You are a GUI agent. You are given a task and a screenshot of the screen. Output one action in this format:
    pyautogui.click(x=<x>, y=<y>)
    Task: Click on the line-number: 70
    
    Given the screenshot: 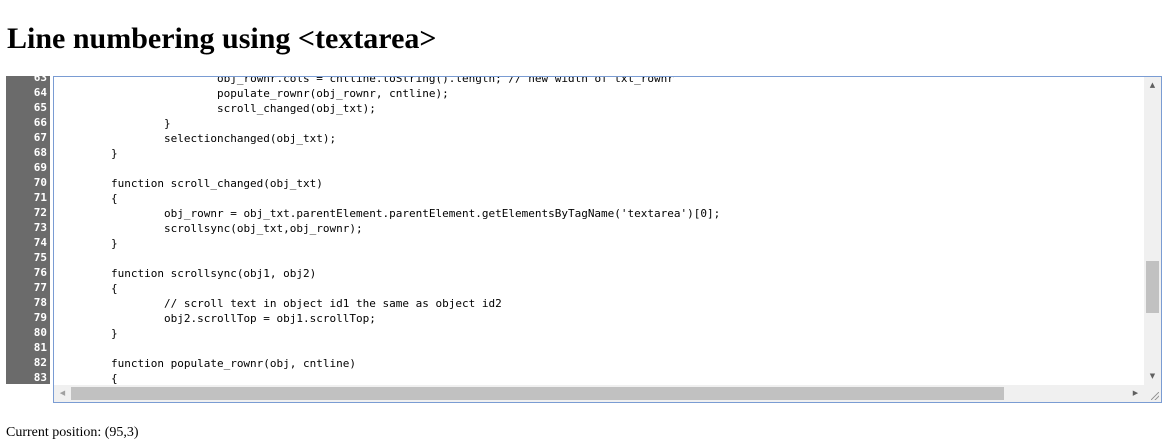 What is the action you would take?
    pyautogui.click(x=40, y=182)
    